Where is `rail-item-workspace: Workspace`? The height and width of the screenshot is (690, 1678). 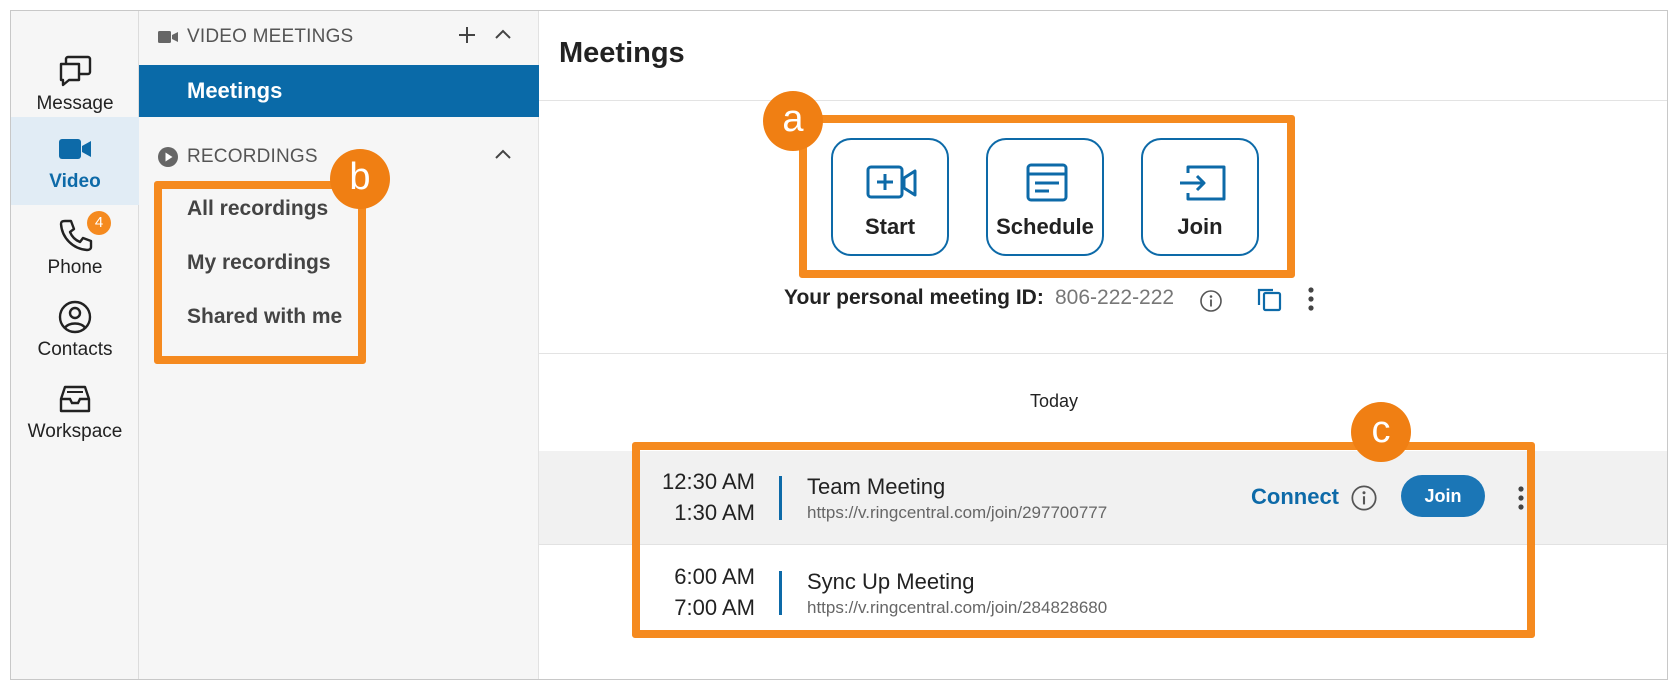 rail-item-workspace: Workspace is located at coordinates (75, 411).